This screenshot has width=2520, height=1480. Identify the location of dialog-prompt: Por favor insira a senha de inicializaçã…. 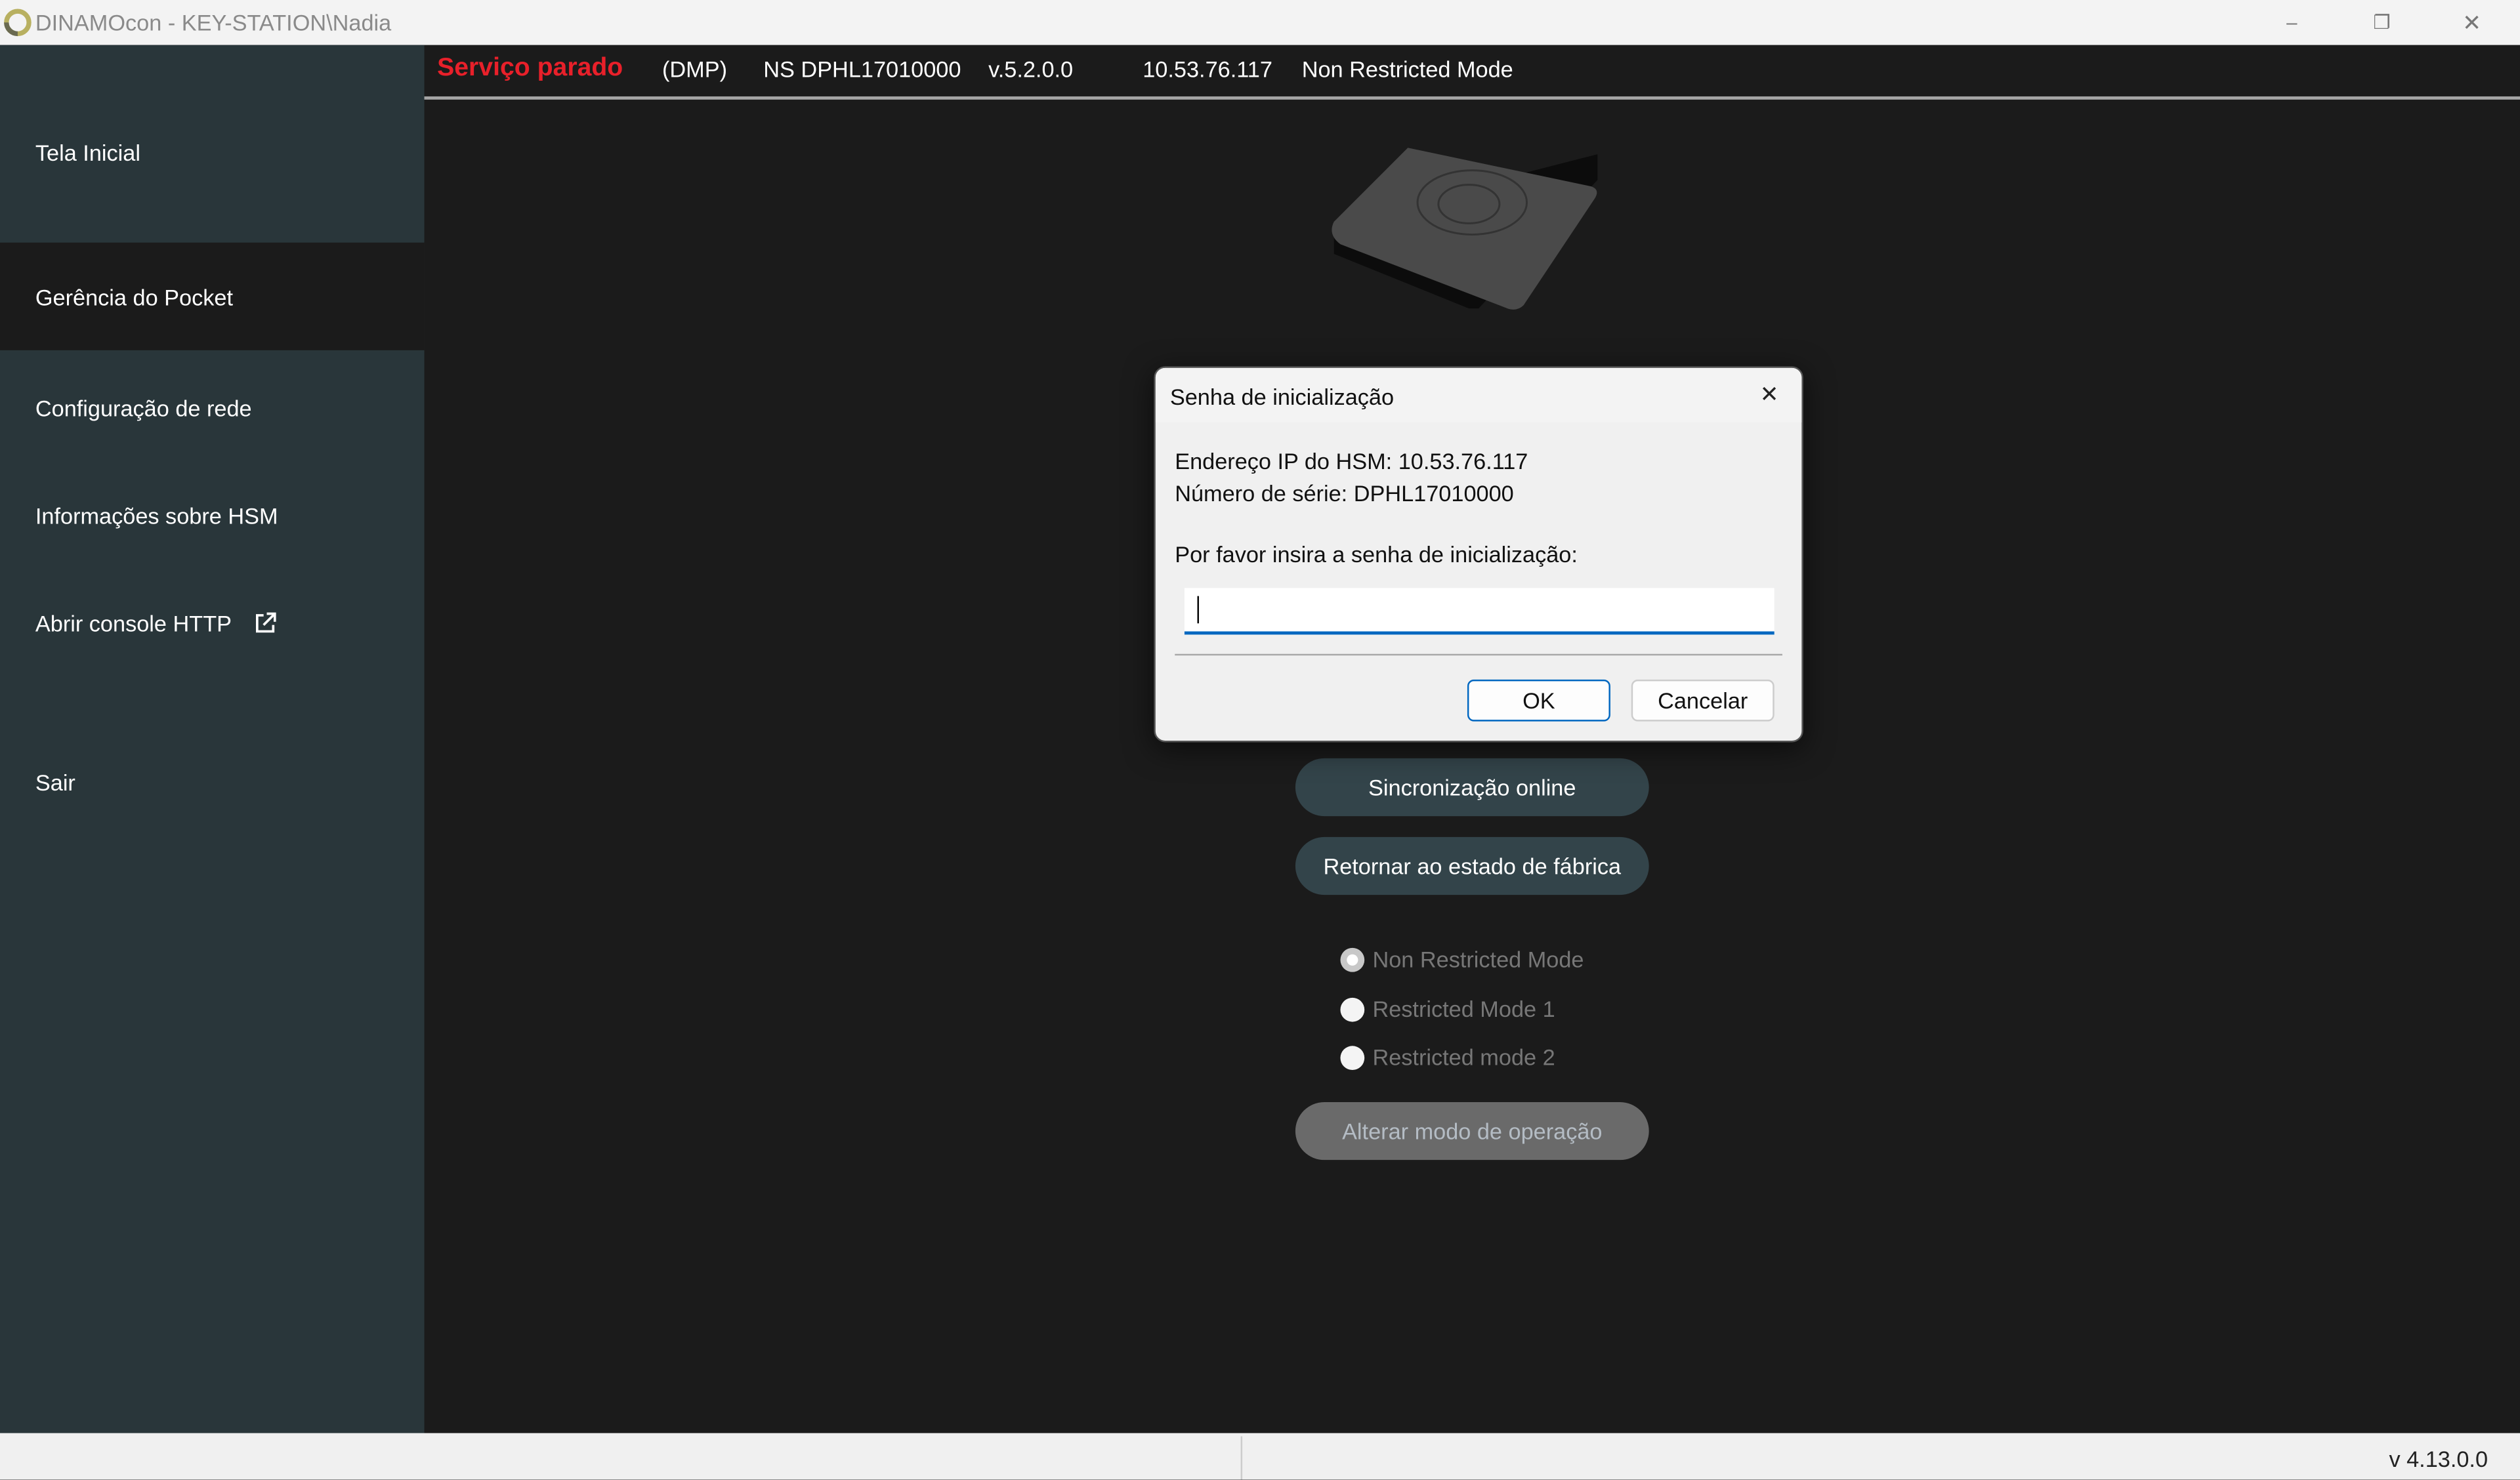
(1376, 554).